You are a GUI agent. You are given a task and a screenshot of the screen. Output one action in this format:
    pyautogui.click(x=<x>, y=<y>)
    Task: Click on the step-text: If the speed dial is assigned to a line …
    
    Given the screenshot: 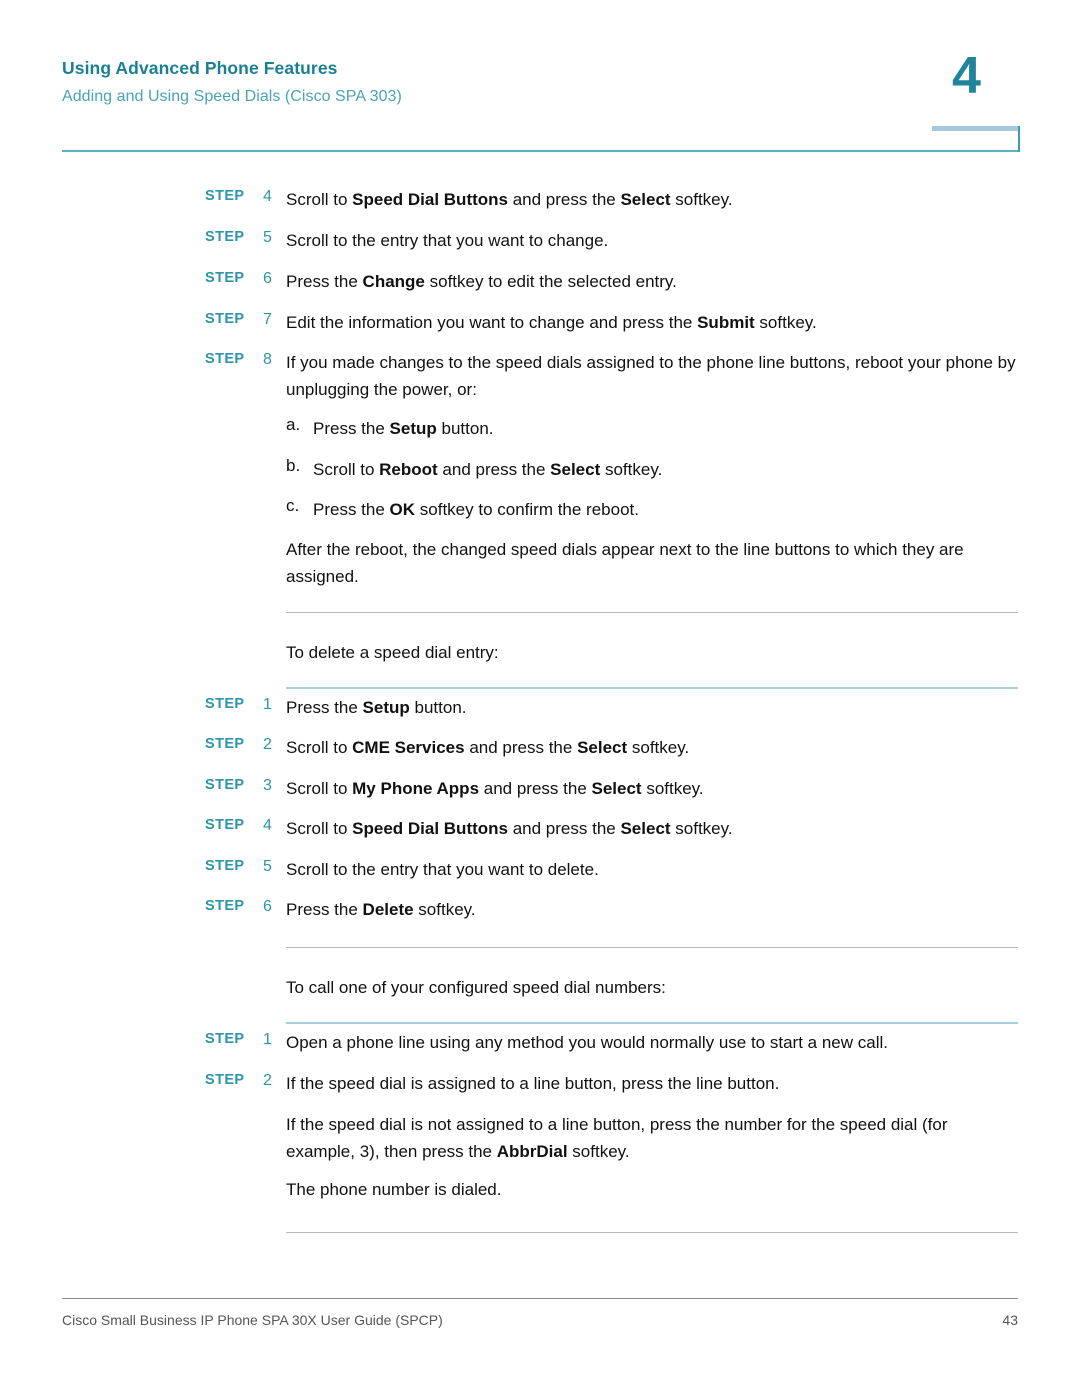 What is the action you would take?
    pyautogui.click(x=533, y=1083)
    